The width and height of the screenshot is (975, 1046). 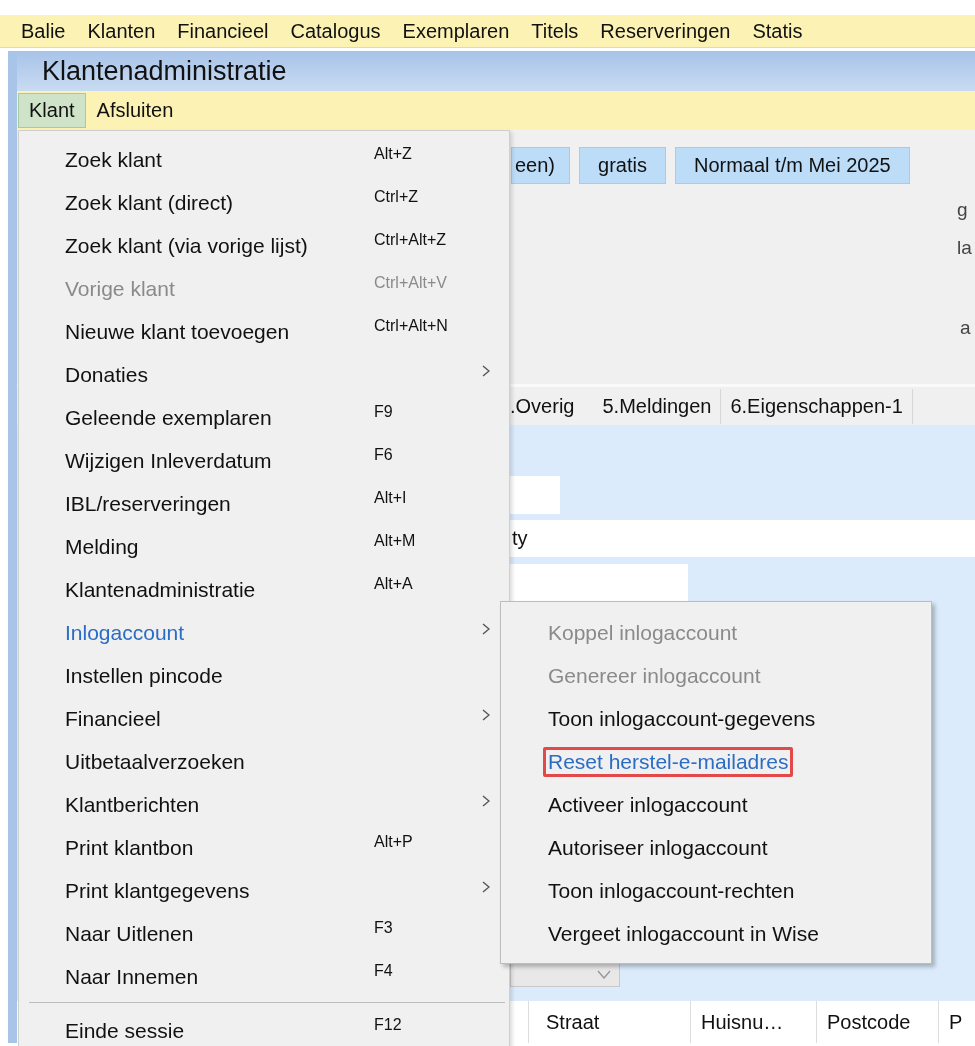 I want to click on menu-item: Melding Alt+M, so click(x=264, y=546).